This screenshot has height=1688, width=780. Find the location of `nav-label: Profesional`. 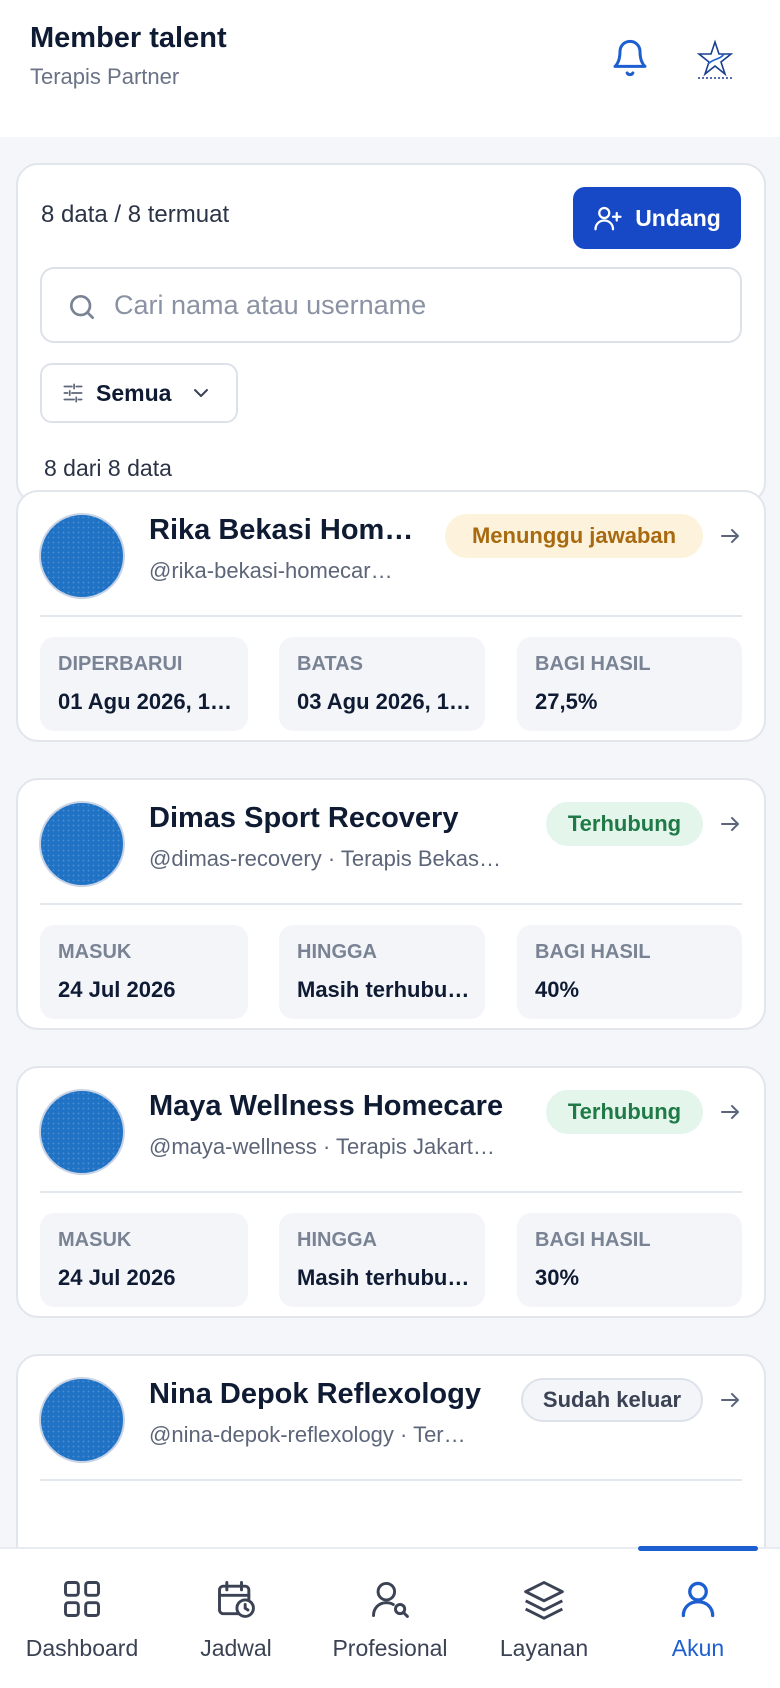

nav-label: Profesional is located at coordinates (390, 1648).